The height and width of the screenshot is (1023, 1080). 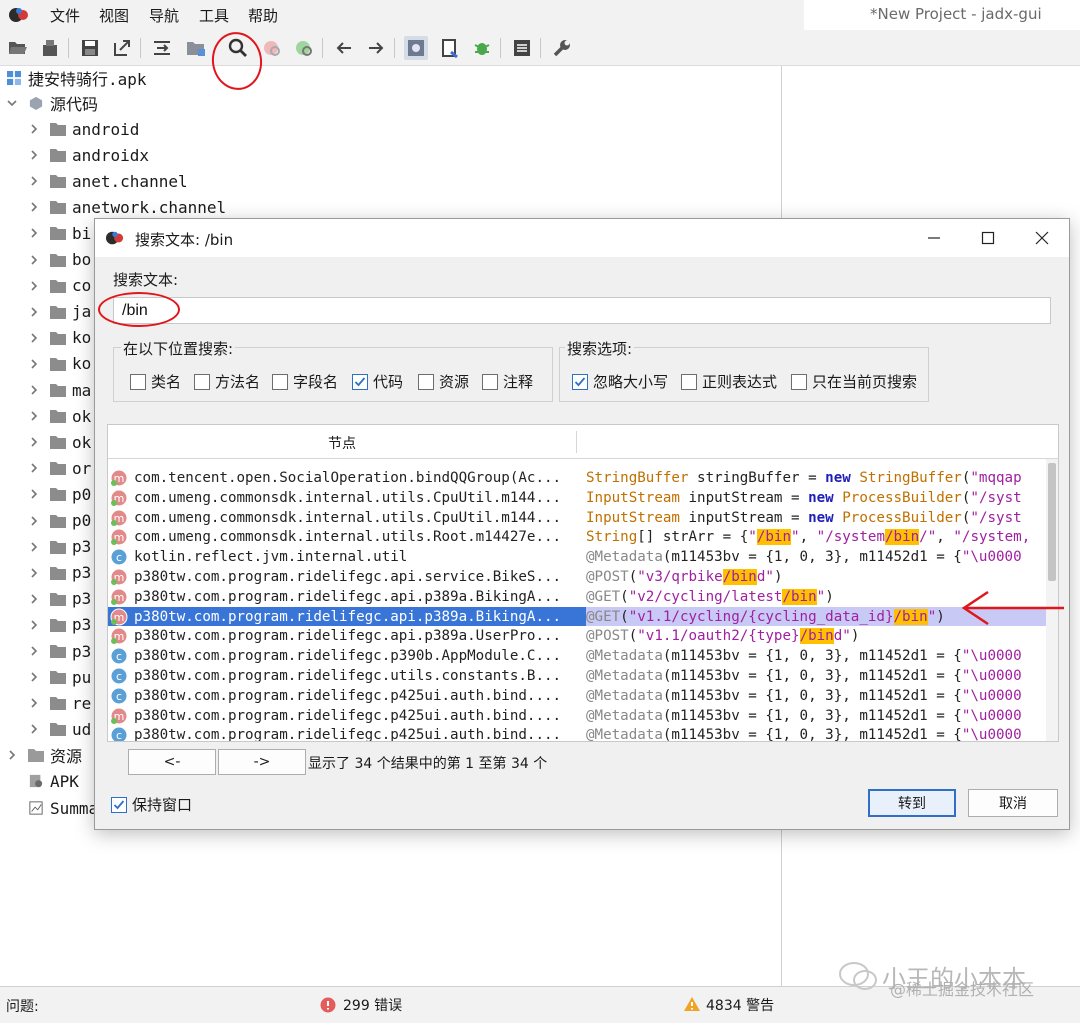 What do you see at coordinates (59, 442) in the screenshot?
I see `tree-package: ok` at bounding box center [59, 442].